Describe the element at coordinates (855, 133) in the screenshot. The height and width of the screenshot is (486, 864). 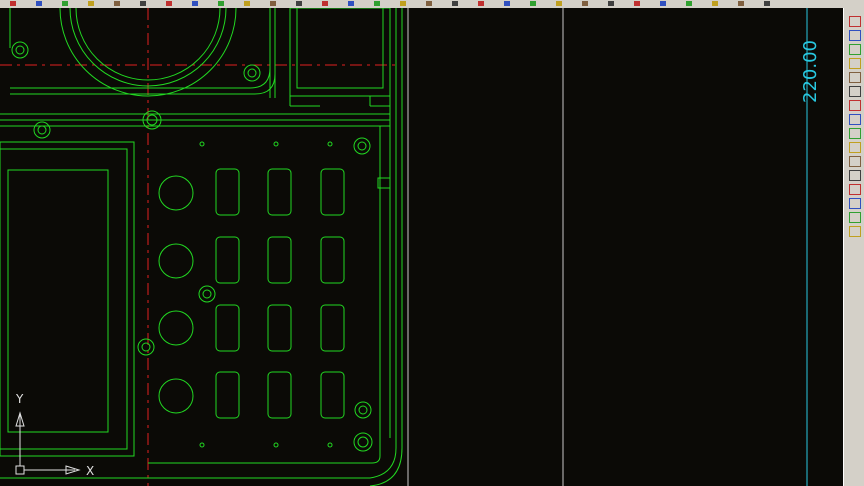
I see `stretch-icon` at that location.